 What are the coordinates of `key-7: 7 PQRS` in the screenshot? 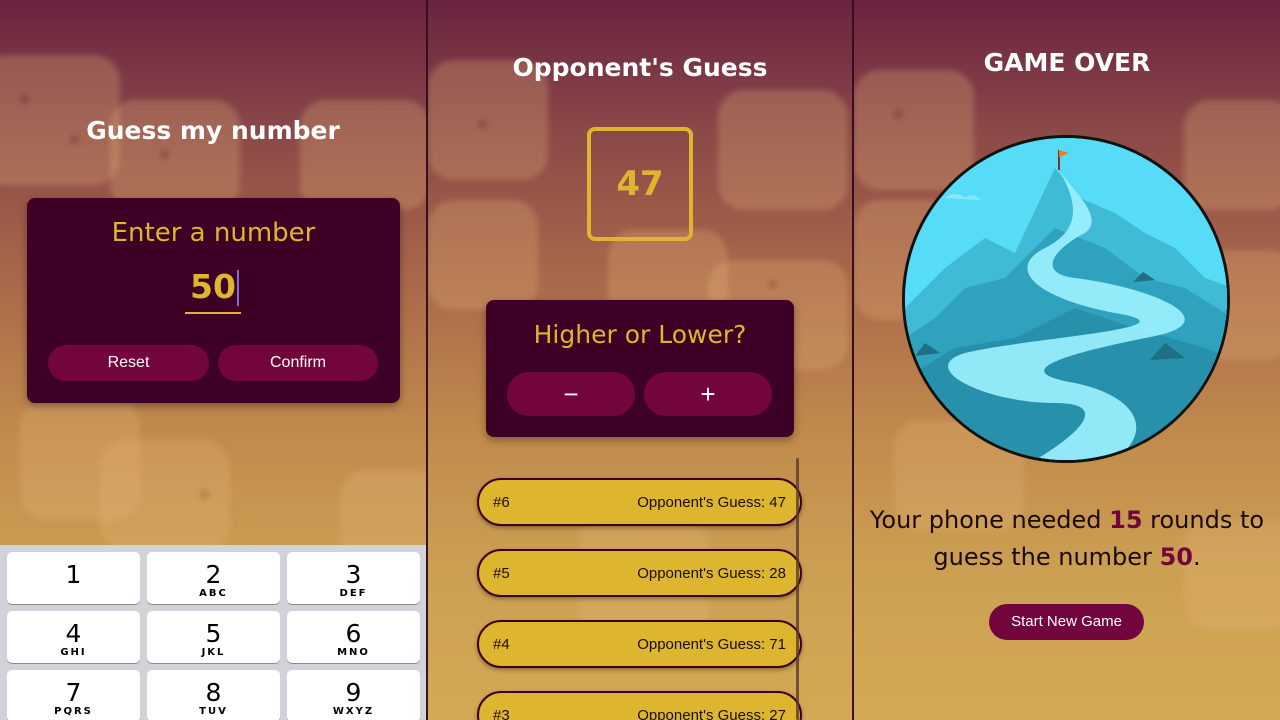 It's located at (73, 695).